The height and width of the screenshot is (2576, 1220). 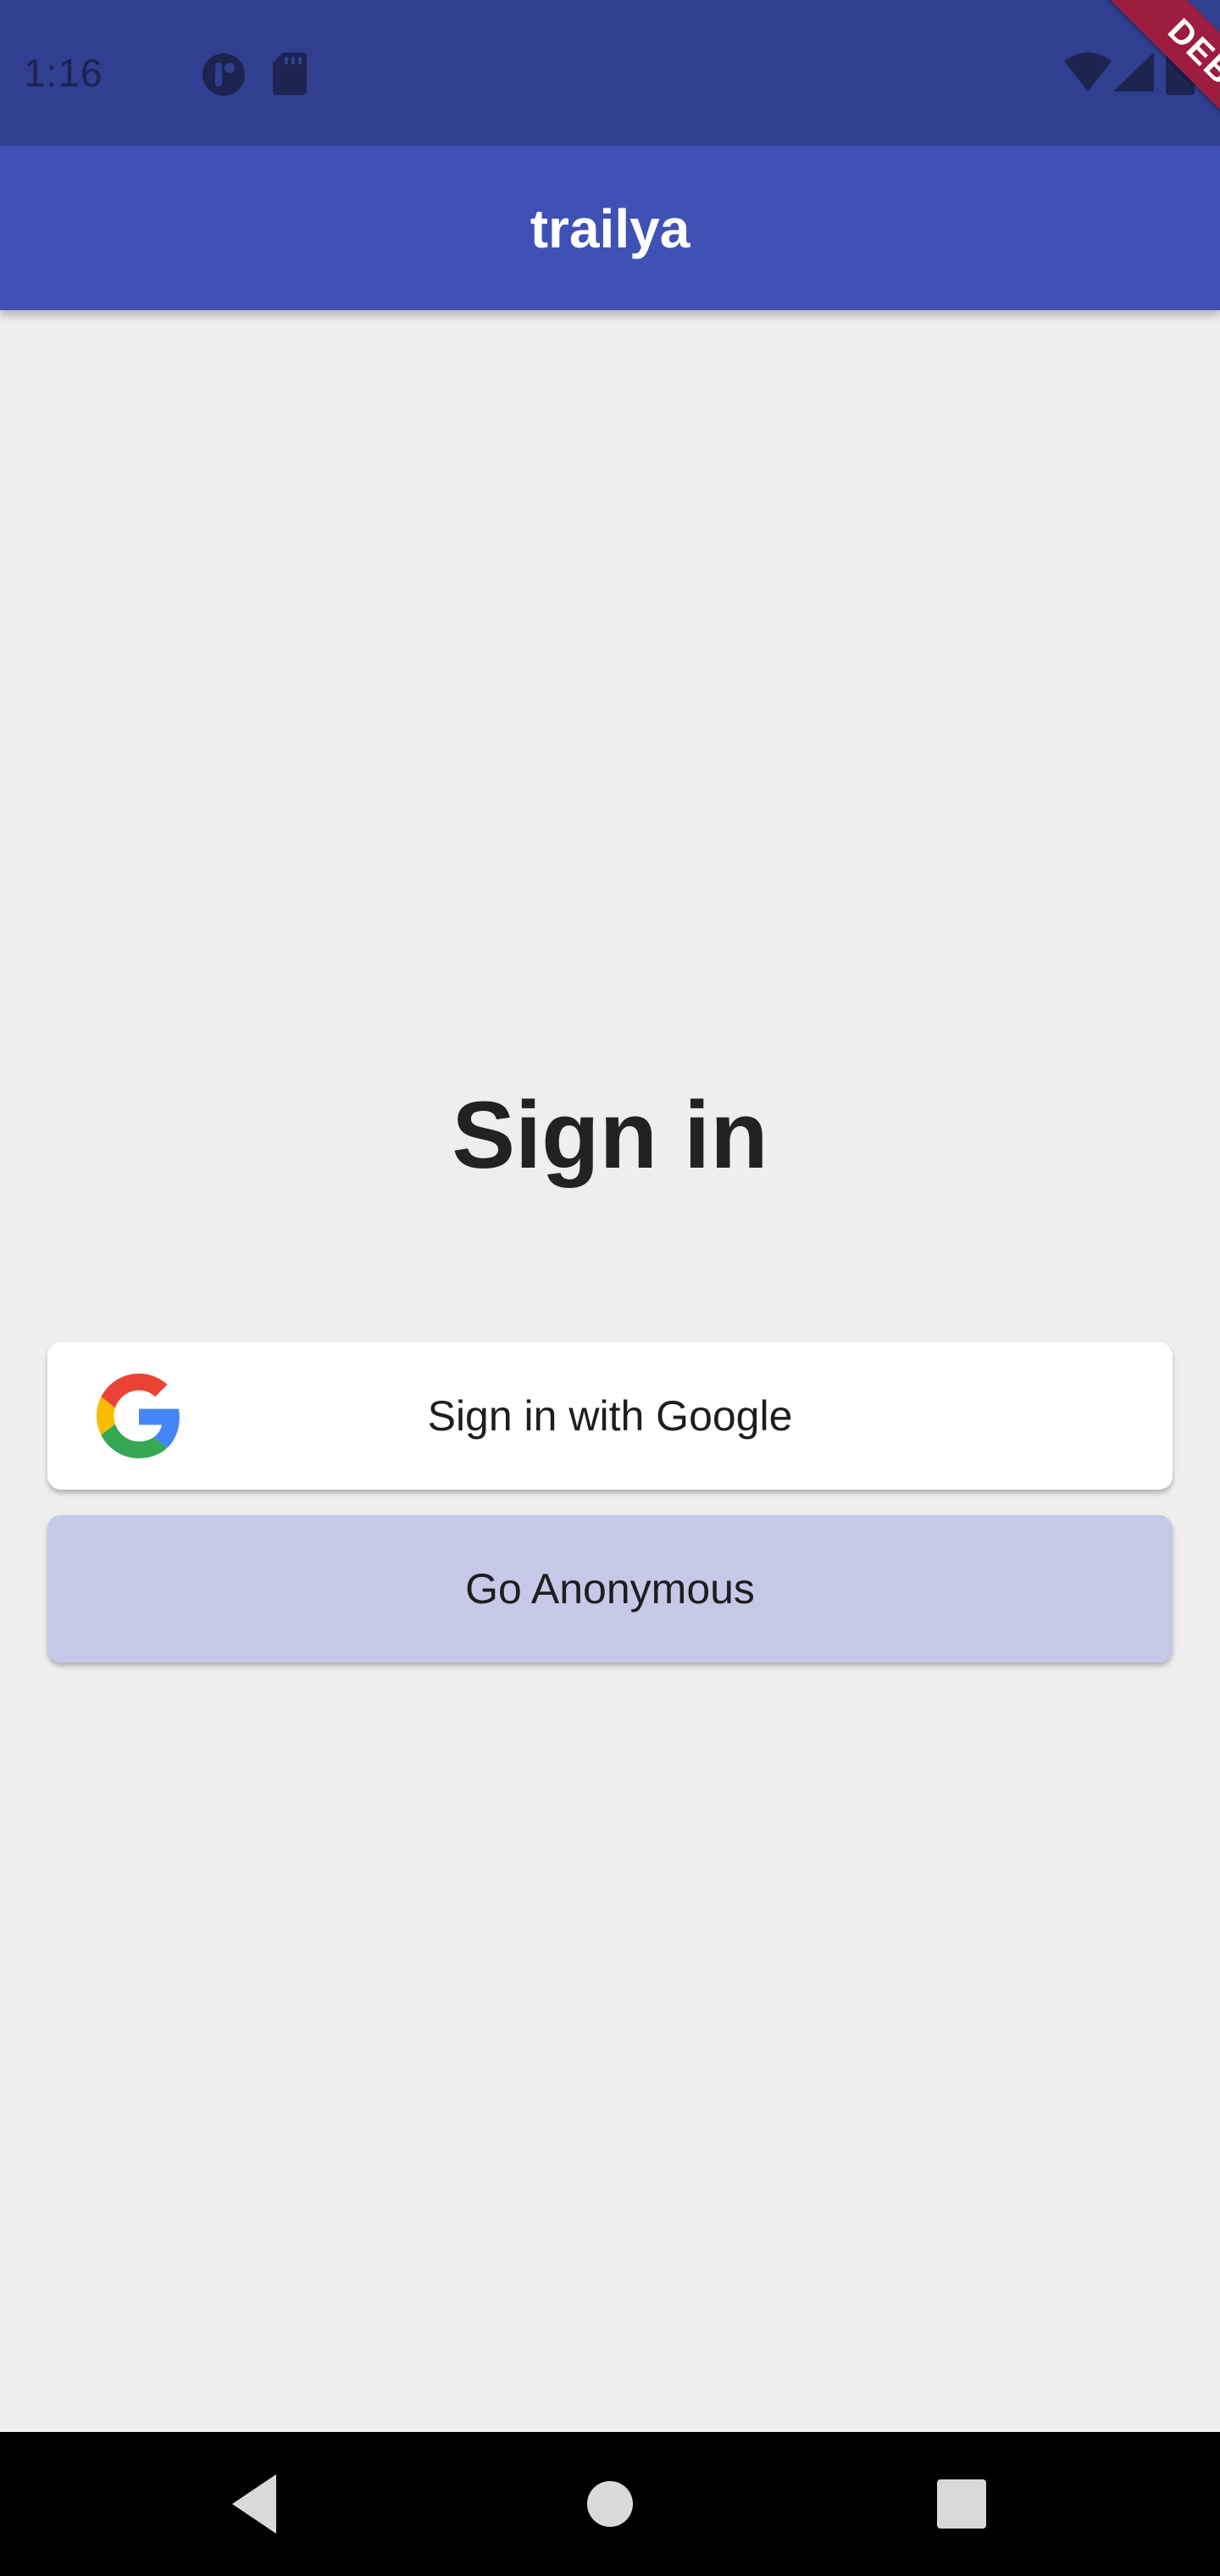 I want to click on navigation-bar, so click(x=610, y=2504).